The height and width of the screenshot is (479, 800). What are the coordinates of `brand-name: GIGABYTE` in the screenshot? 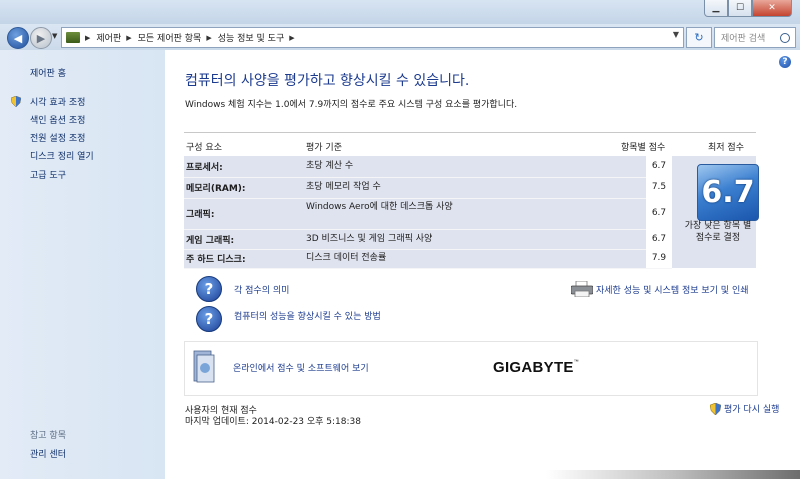 It's located at (533, 367).